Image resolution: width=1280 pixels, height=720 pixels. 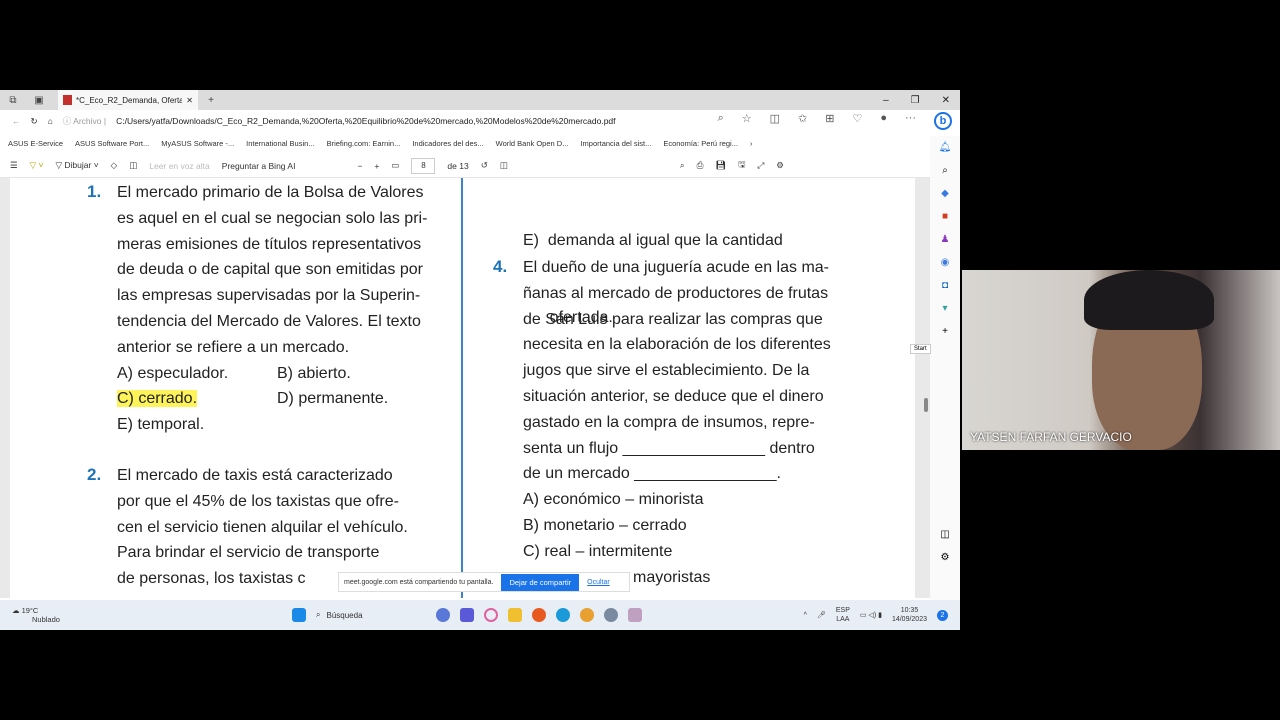 I want to click on option-b: B) abierto., so click(x=314, y=373).